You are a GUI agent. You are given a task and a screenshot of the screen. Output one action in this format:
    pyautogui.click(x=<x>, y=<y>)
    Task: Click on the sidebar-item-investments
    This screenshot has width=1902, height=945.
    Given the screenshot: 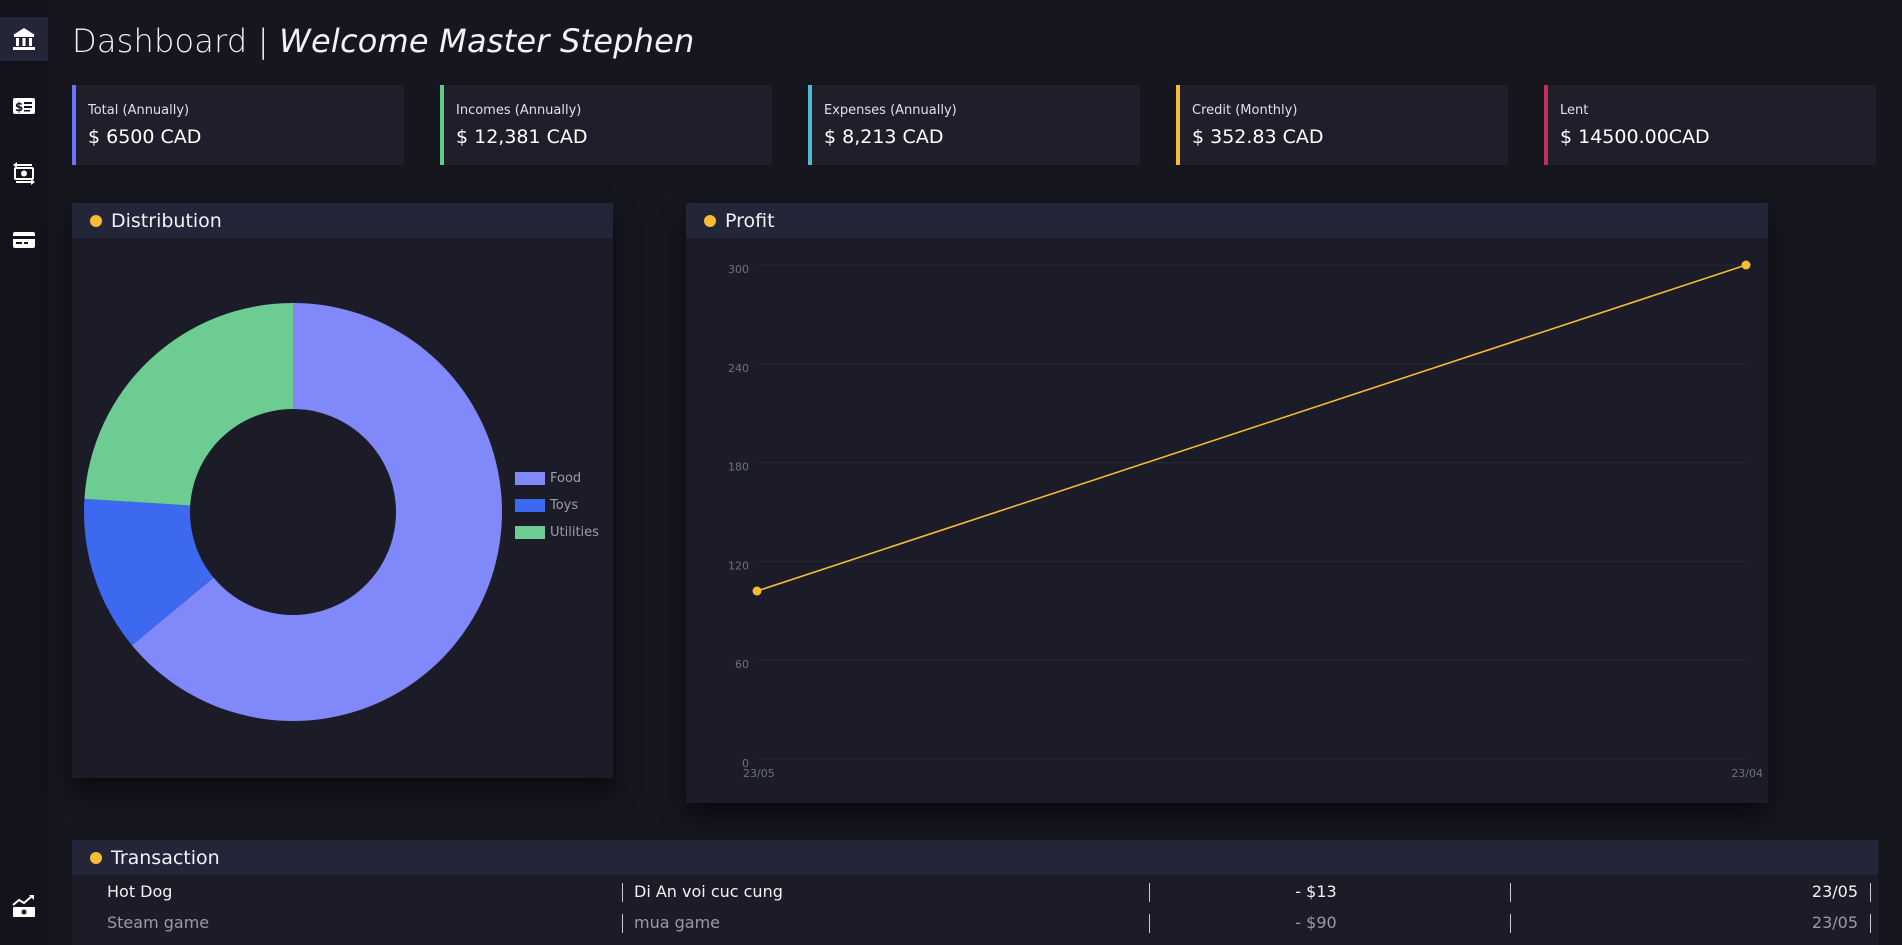 What is the action you would take?
    pyautogui.click(x=24, y=906)
    